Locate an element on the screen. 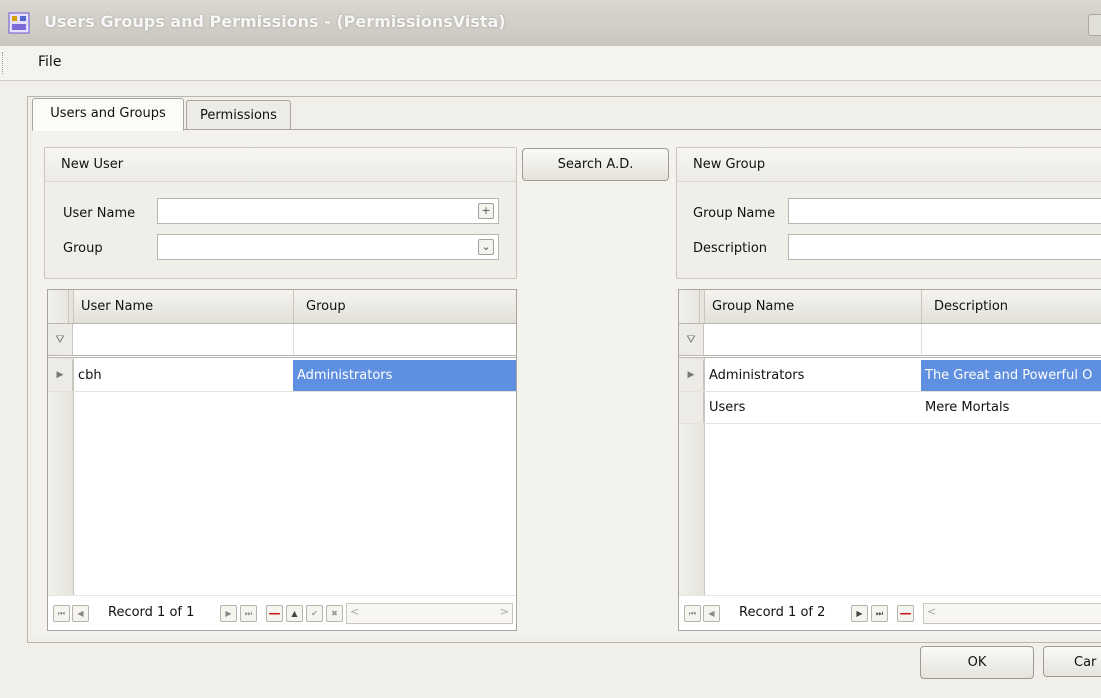 This screenshot has width=1101, height=698. column-header-user-name: User Name is located at coordinates (180, 306).